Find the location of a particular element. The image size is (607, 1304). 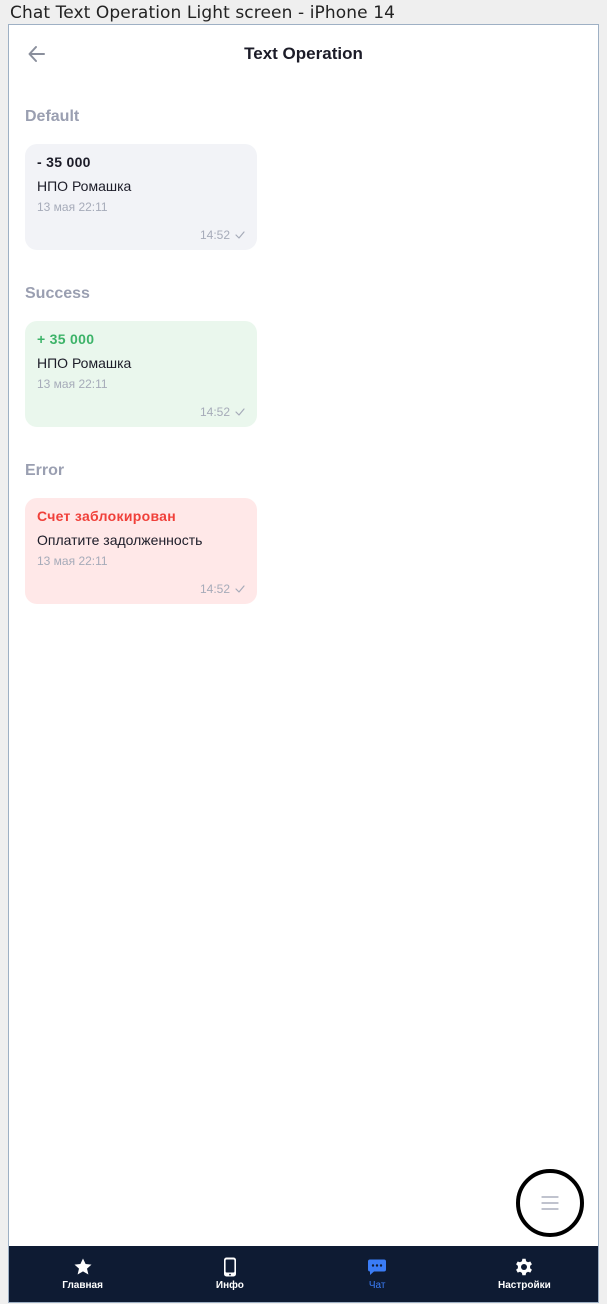

menu-fab-button is located at coordinates (550, 1203).